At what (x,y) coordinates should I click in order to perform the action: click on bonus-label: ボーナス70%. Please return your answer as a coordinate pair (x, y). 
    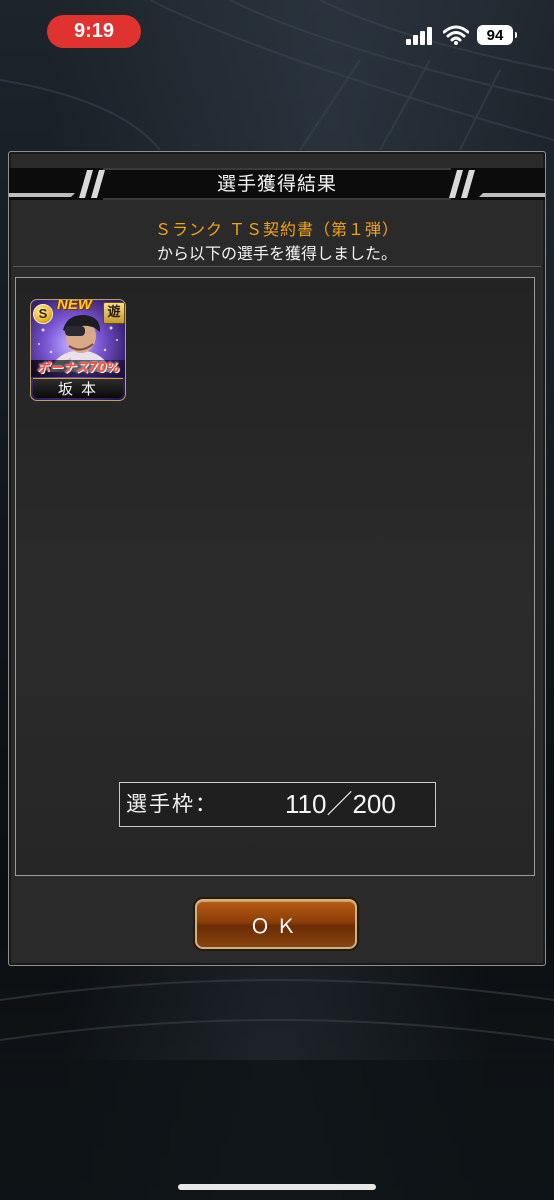
    Looking at the image, I should click on (78, 368).